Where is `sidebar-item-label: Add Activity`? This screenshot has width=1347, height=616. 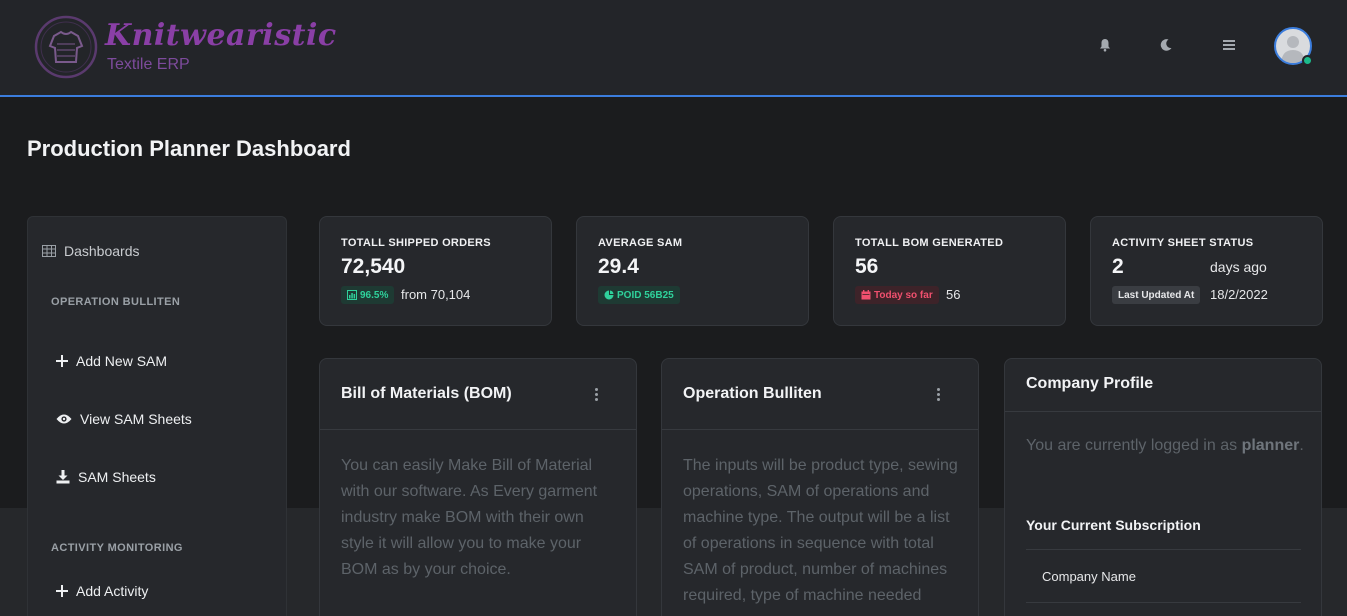 sidebar-item-label: Add Activity is located at coordinates (112, 591).